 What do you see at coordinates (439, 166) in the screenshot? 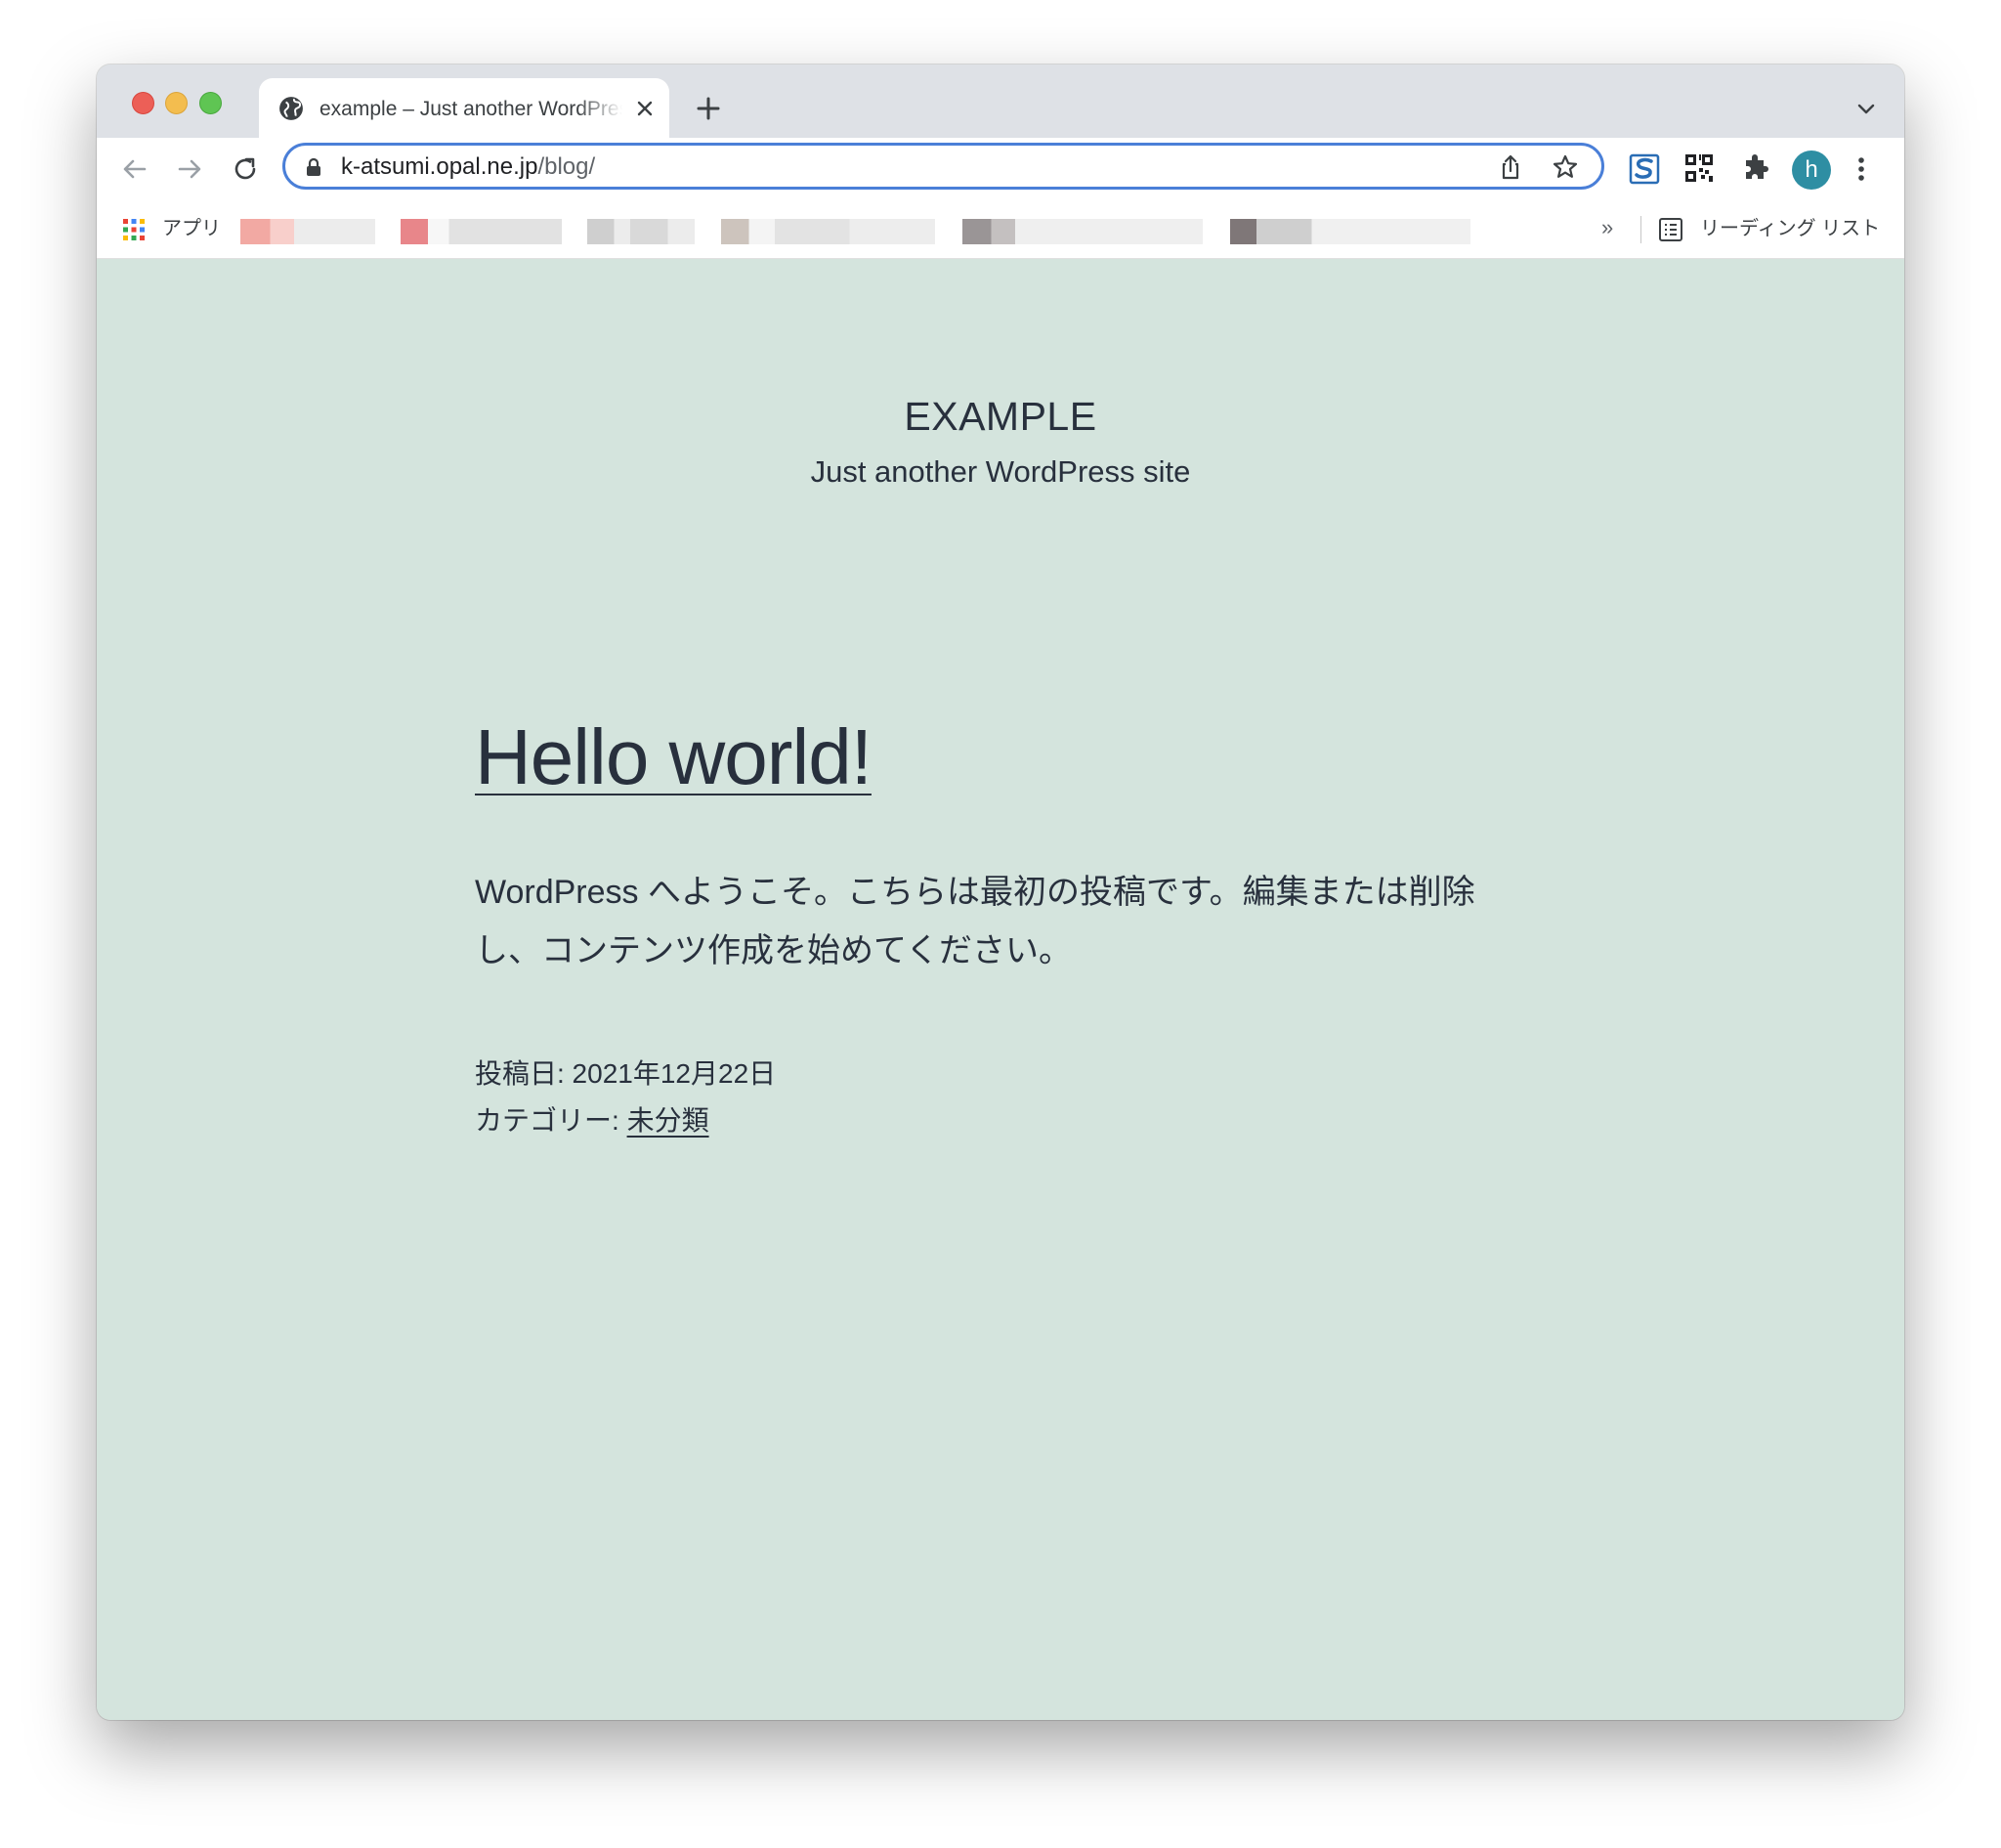
I see `url-host: k-atsumi.opal.ne.jp` at bounding box center [439, 166].